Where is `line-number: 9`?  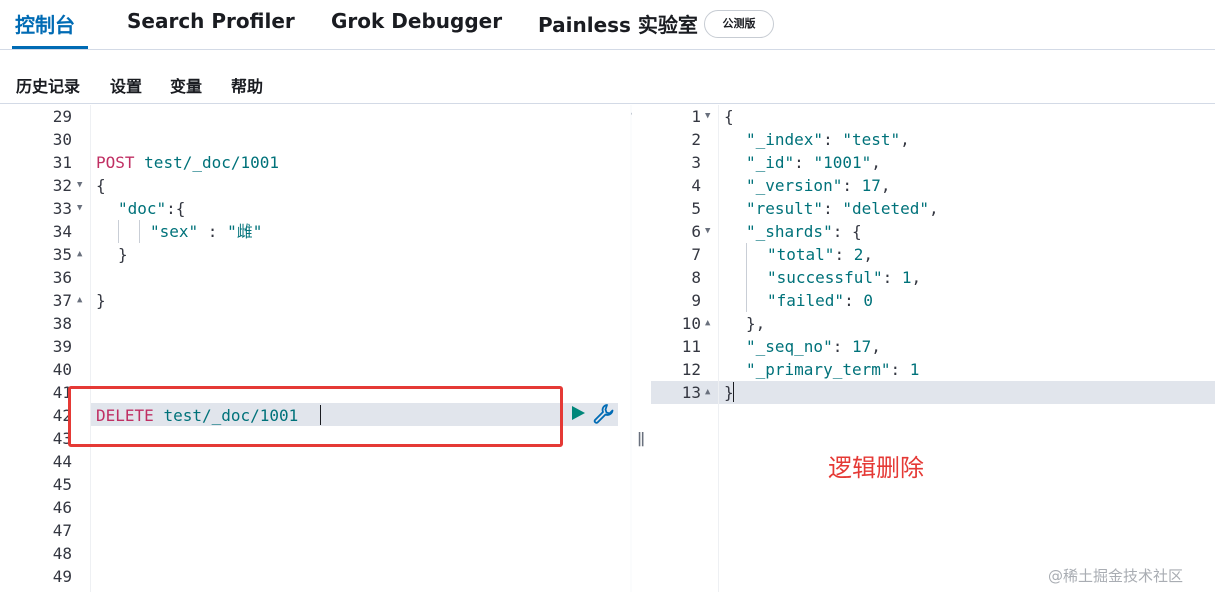 line-number: 9 is located at coordinates (696, 300).